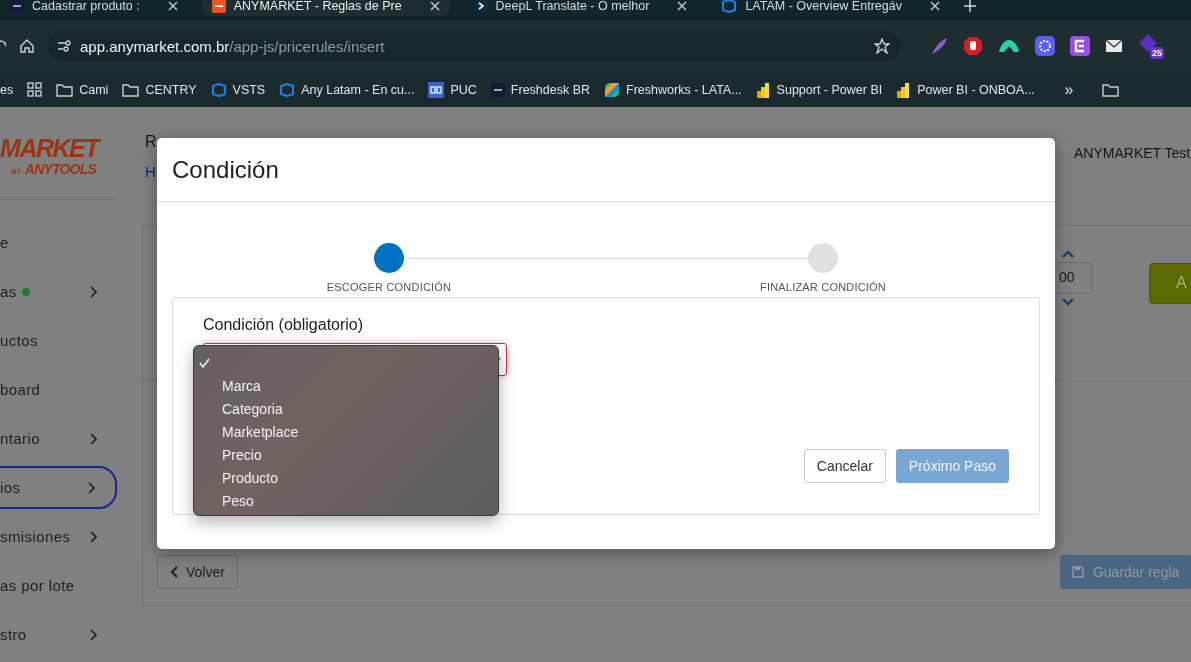 Image resolution: width=1191 pixels, height=662 pixels. I want to click on bookmark: Cami, so click(82, 89).